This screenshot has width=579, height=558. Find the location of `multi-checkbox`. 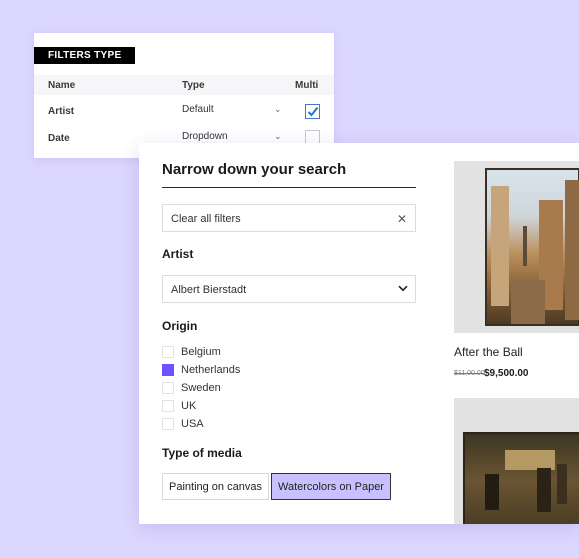

multi-checkbox is located at coordinates (312, 111).